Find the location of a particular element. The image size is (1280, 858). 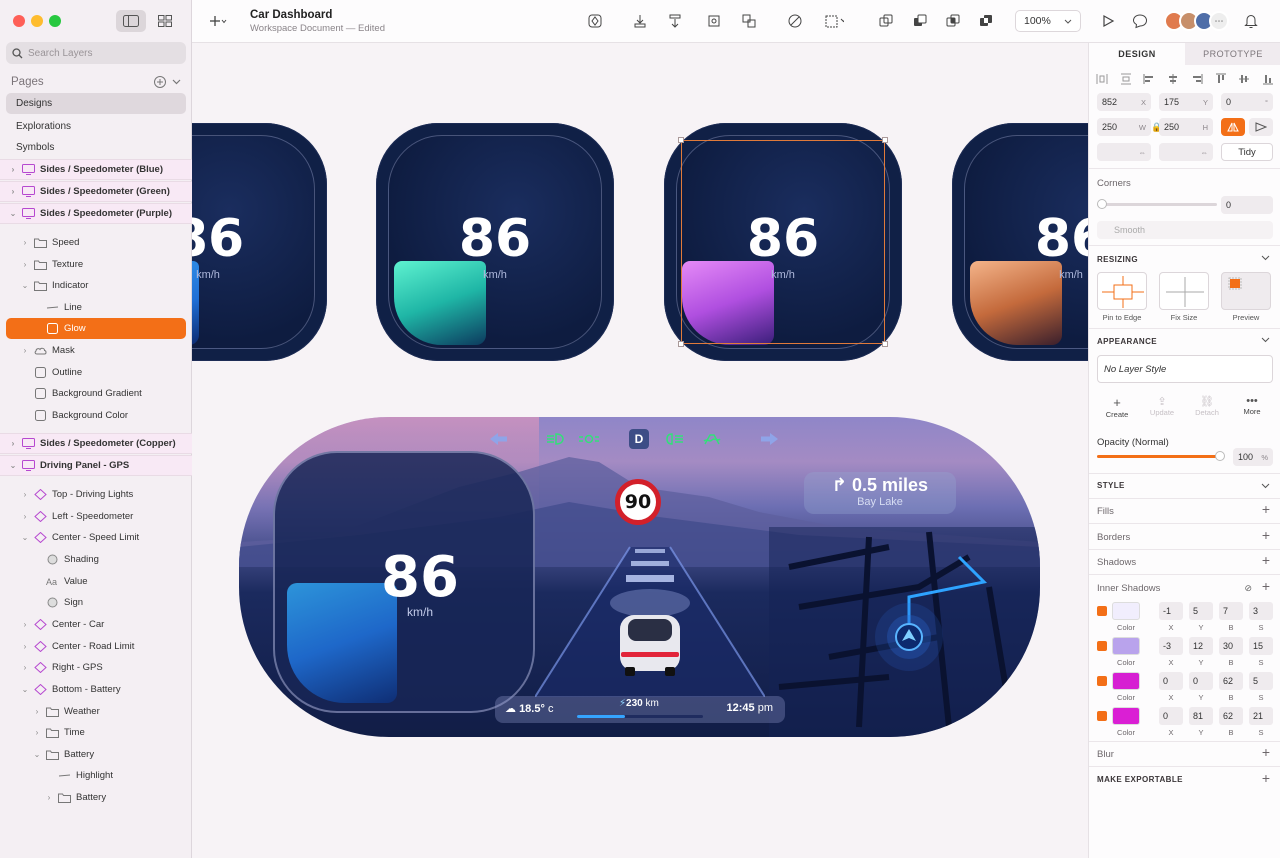

inner-shadow-row: Color -3 X 12 Y 30 B 15 S is located at coordinates (1186, 652).